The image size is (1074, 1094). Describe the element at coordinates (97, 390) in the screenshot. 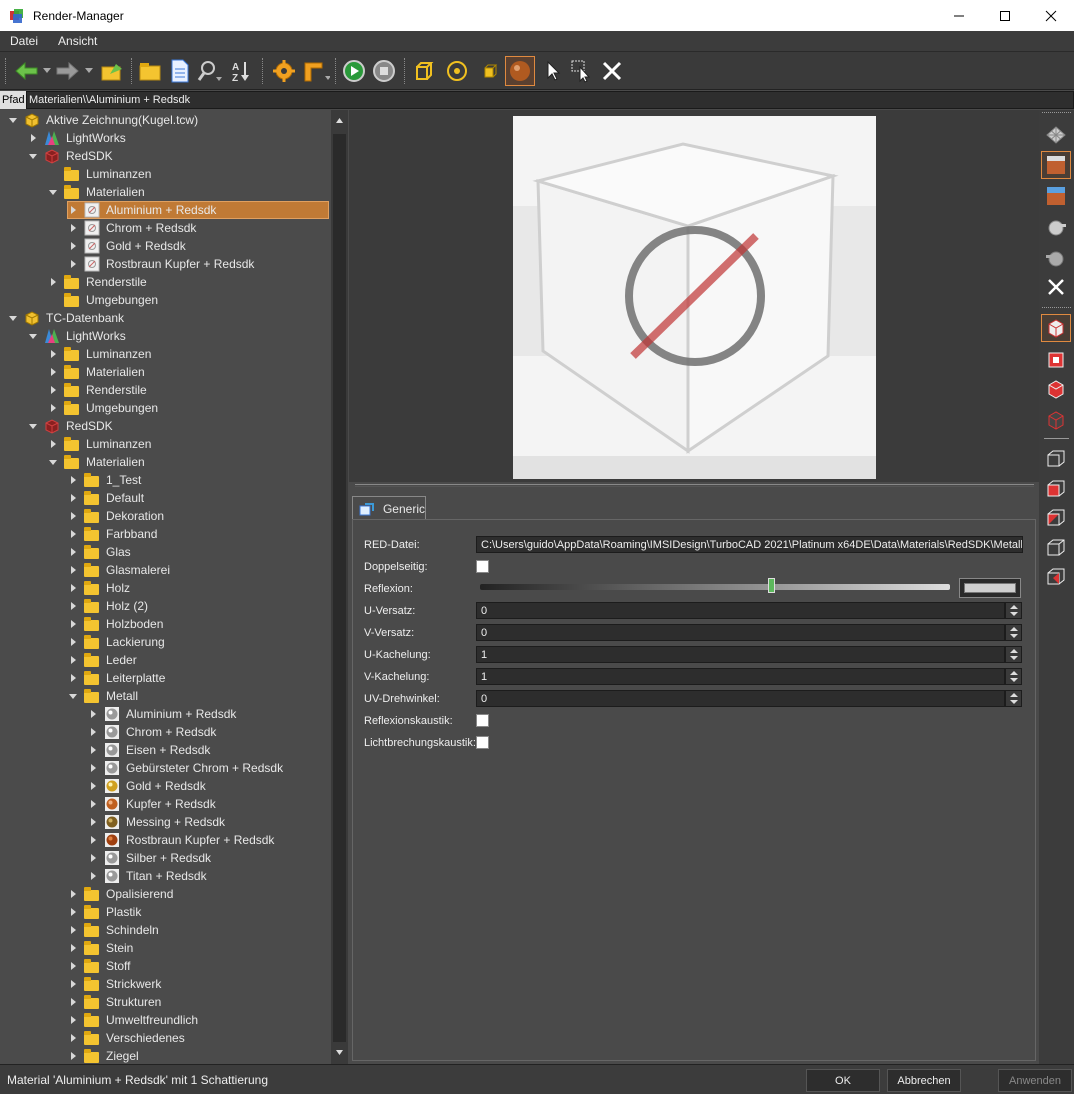

I see `tree-item: Renderstile` at that location.